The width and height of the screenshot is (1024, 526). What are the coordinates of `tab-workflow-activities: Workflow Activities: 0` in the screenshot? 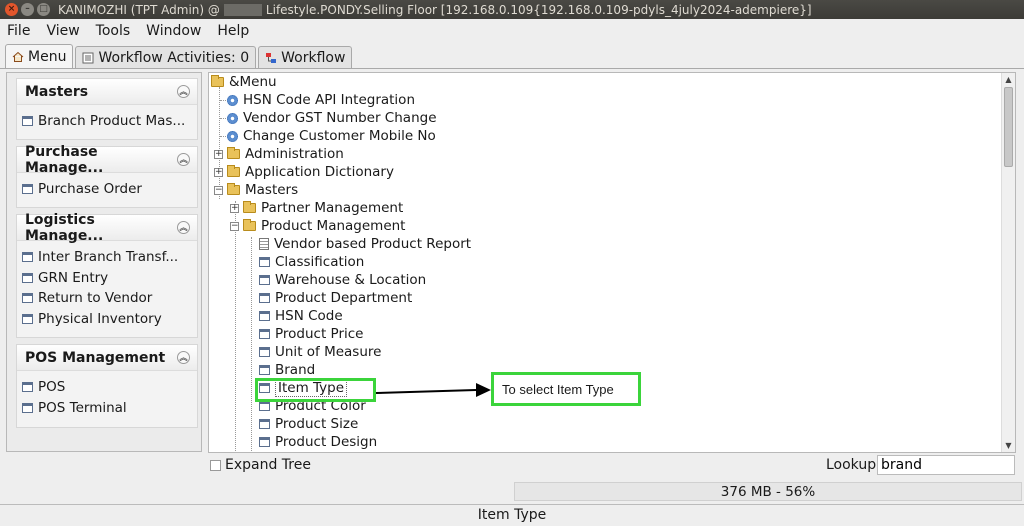 It's located at (166, 57).